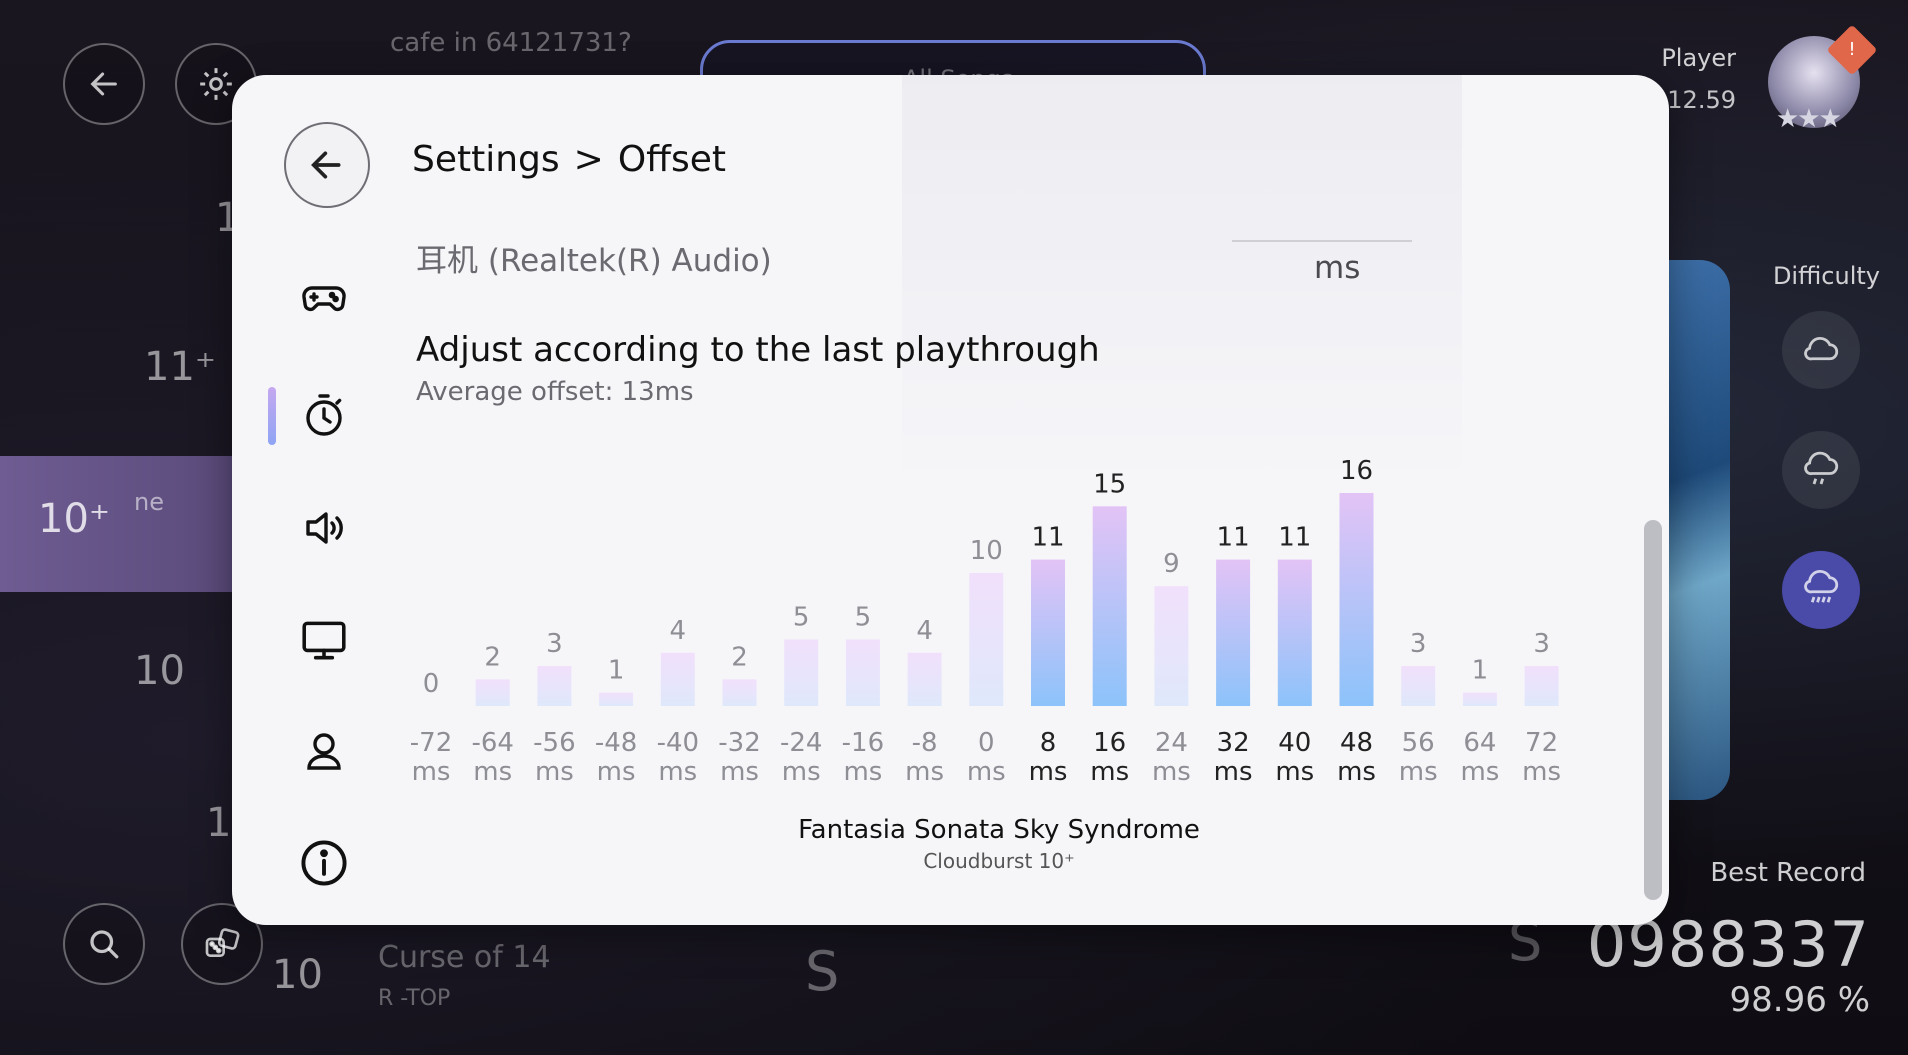 Image resolution: width=1908 pixels, height=1055 pixels. Describe the element at coordinates (1653, 710) in the screenshot. I see `scrollbar` at that location.